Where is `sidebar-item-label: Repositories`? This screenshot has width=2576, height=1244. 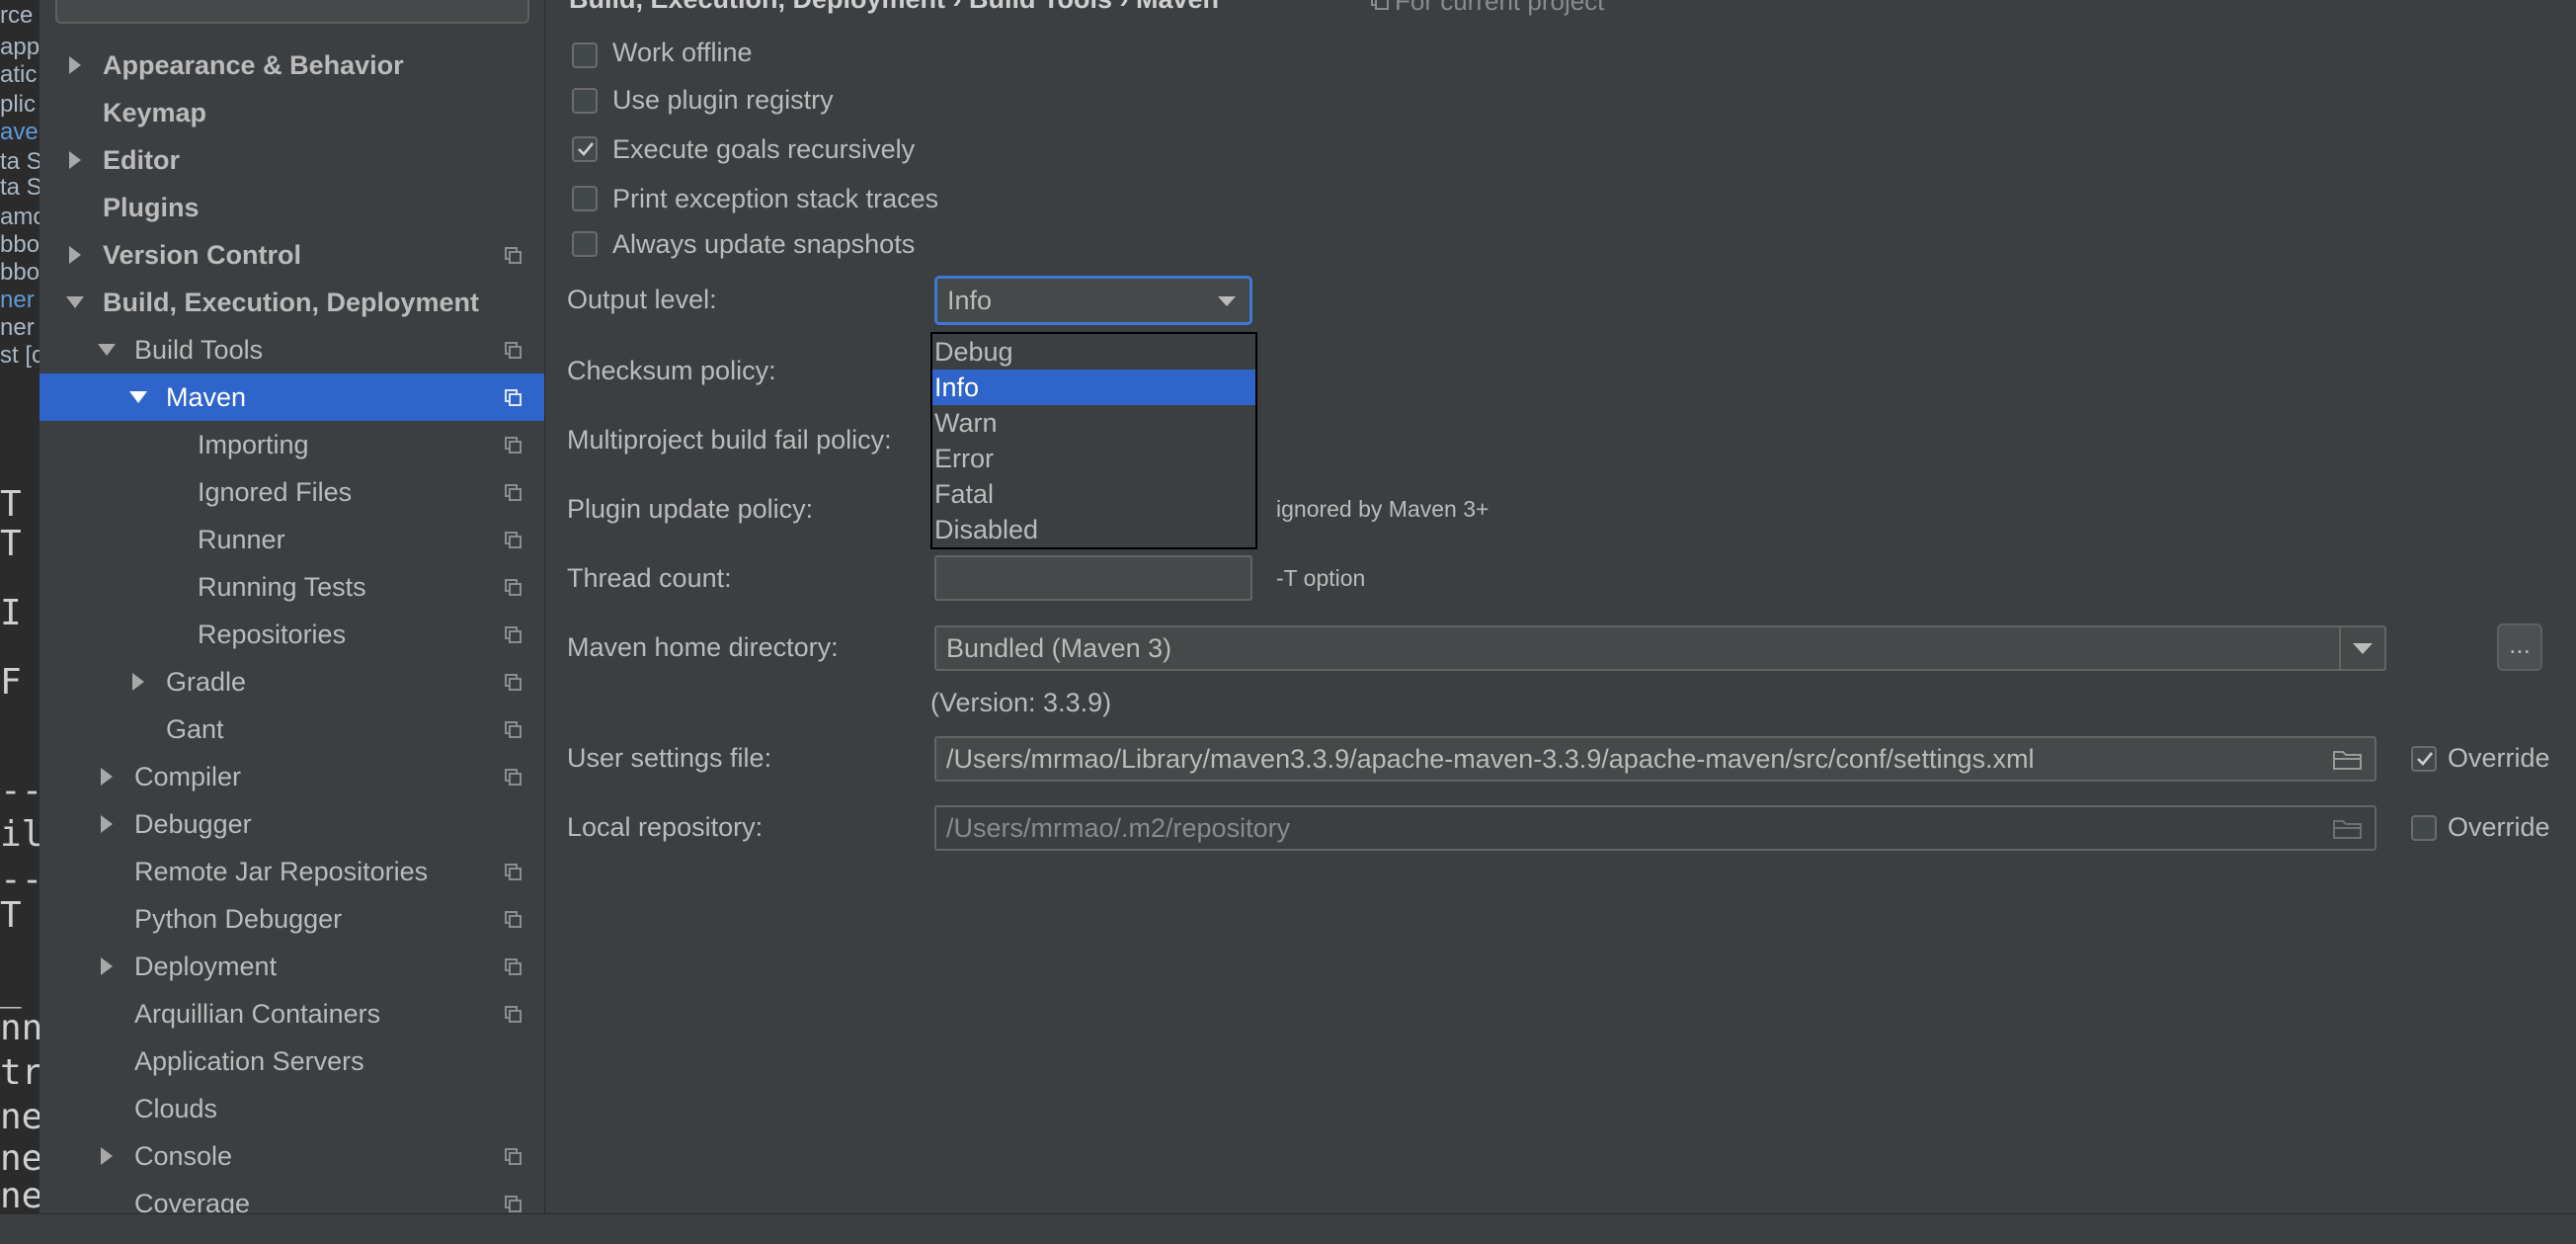
sidebar-item-label: Repositories is located at coordinates (272, 634).